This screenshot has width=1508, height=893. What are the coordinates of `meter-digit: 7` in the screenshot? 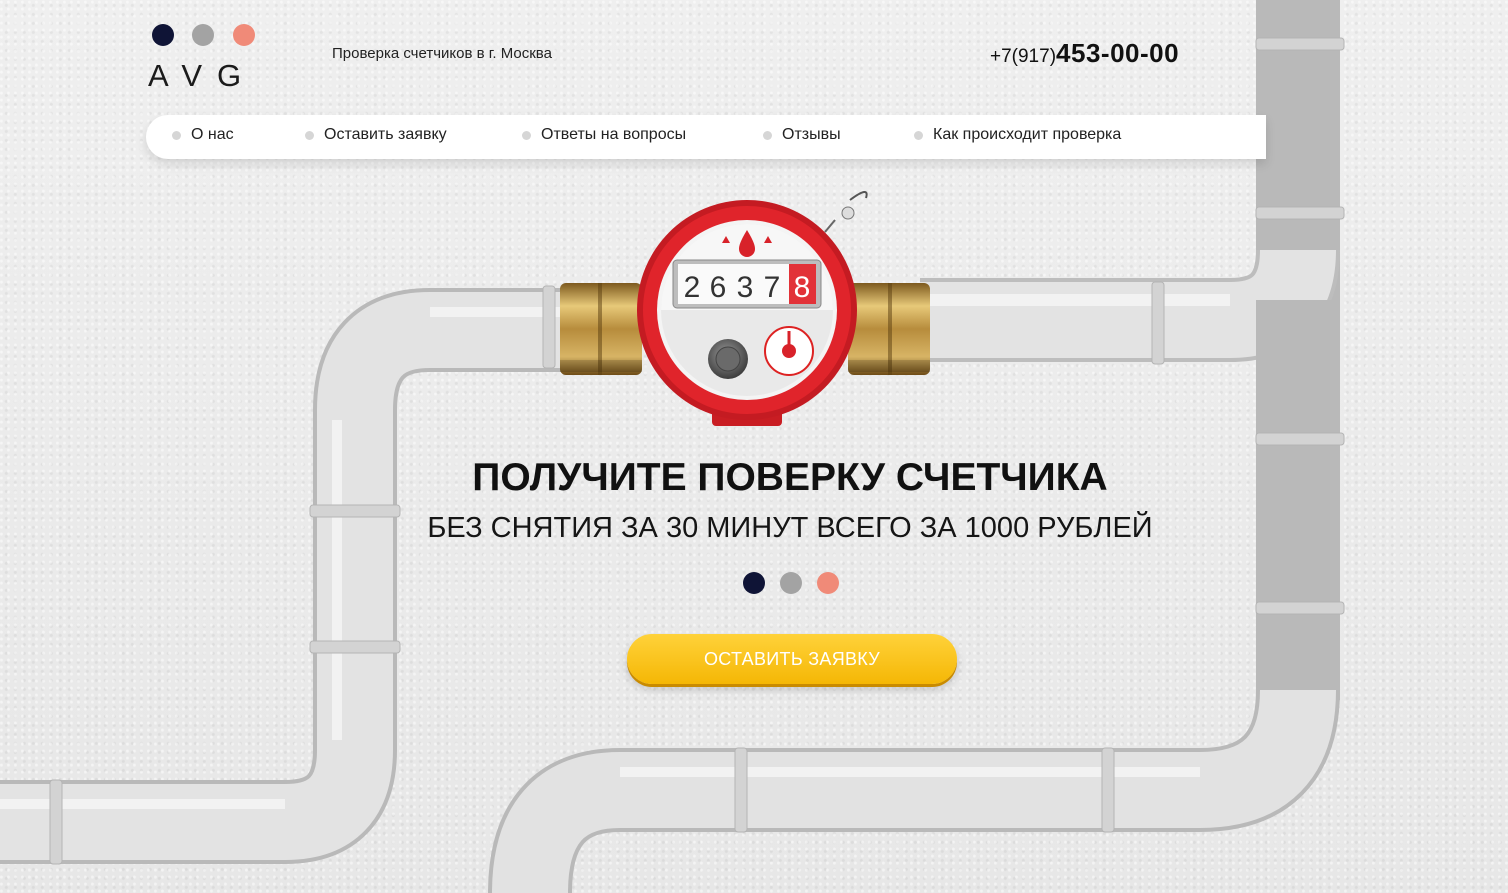 It's located at (772, 287).